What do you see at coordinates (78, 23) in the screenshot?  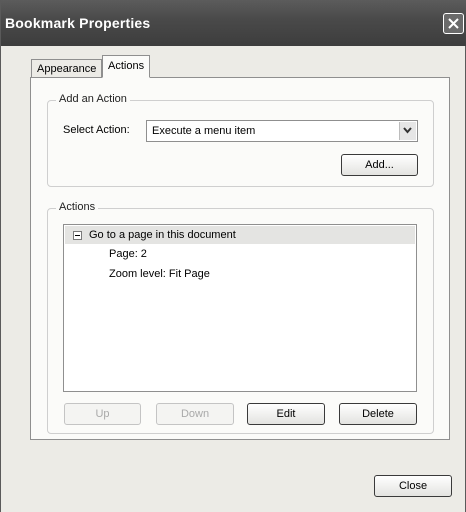 I see `window-title: Bookmark Properties` at bounding box center [78, 23].